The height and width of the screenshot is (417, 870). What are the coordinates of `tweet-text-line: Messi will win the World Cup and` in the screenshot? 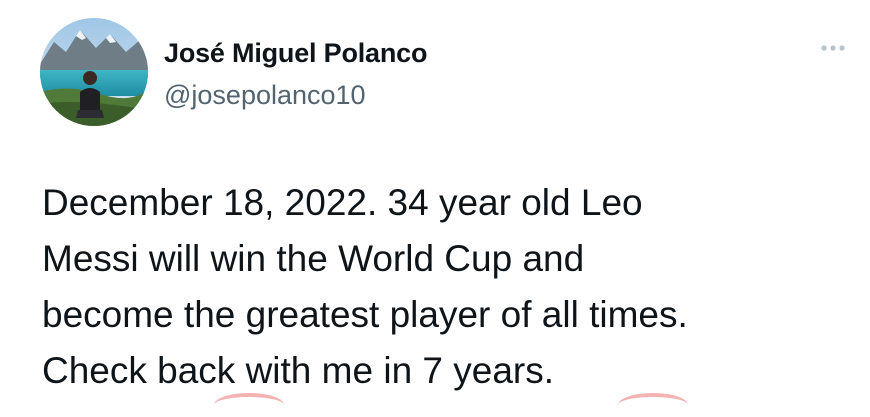 It's located at (313, 258).